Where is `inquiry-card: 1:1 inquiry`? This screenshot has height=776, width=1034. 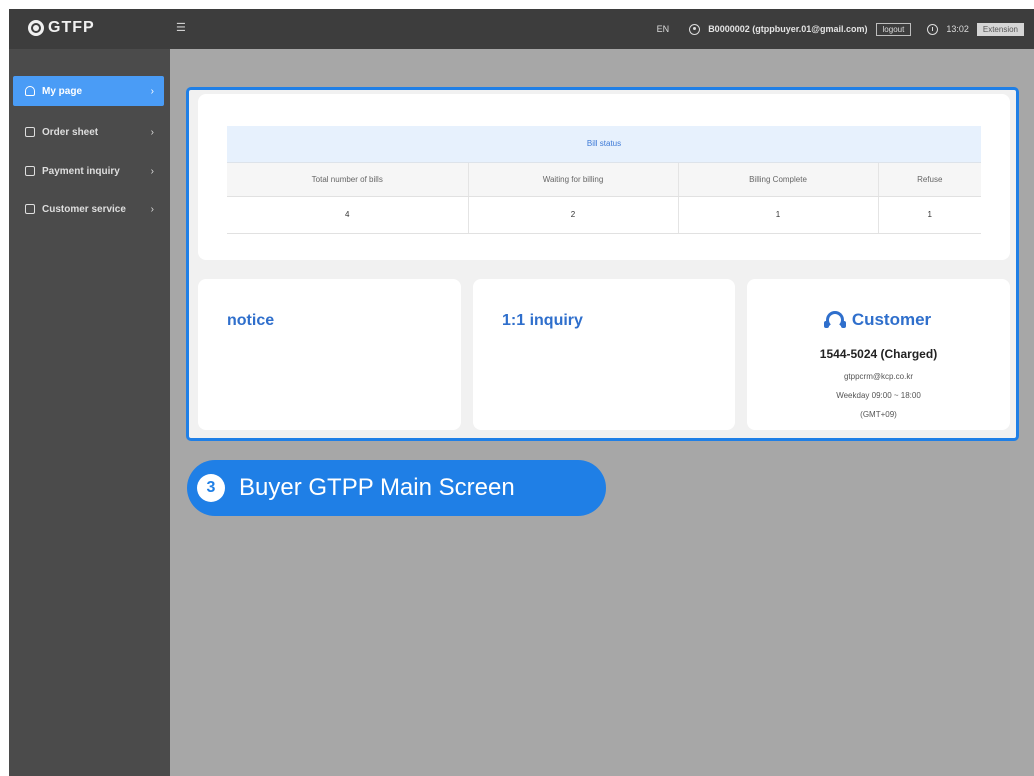
inquiry-card: 1:1 inquiry is located at coordinates (604, 354).